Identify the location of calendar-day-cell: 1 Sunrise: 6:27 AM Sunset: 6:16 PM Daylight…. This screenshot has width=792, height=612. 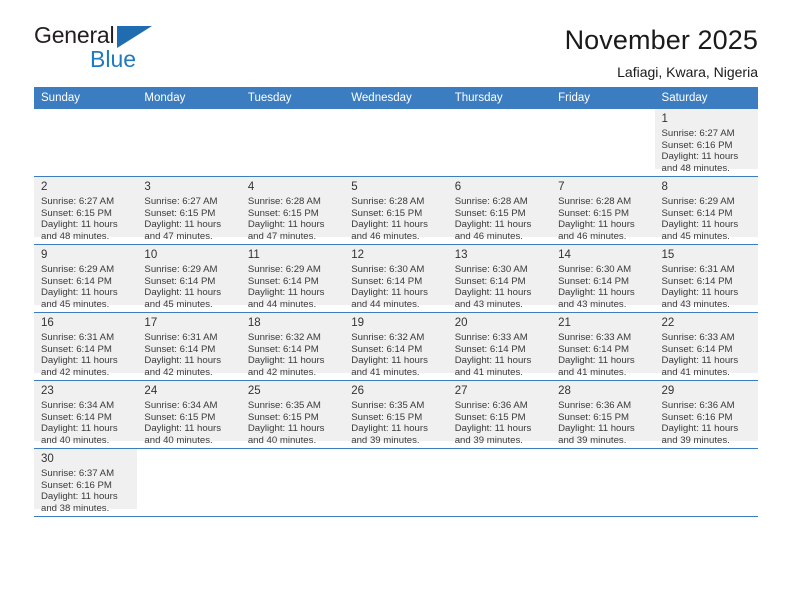
(706, 143).